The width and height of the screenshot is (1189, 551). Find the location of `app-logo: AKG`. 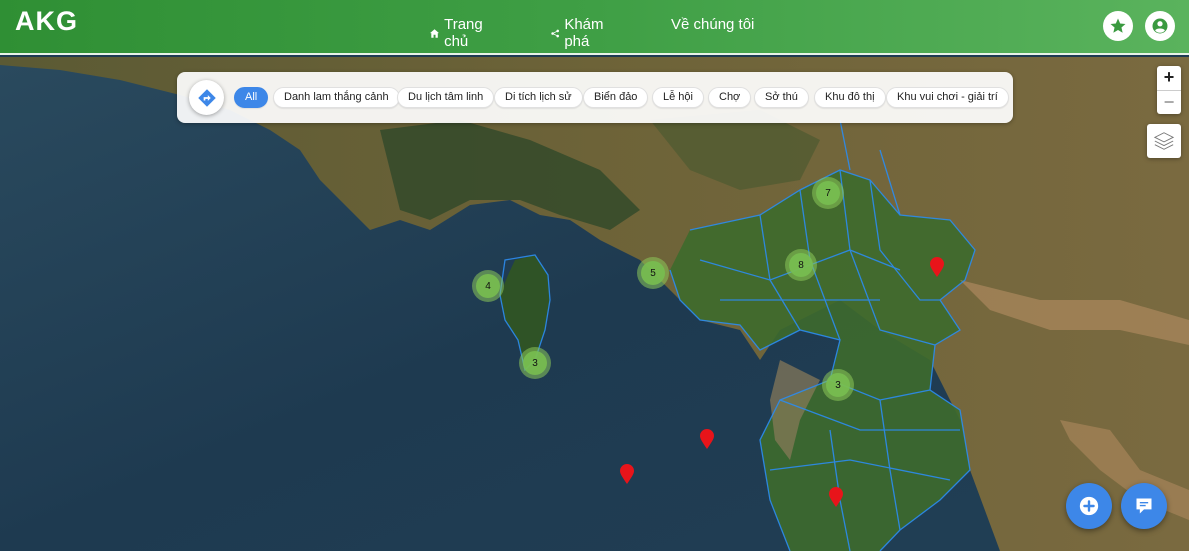

app-logo: AKG is located at coordinates (46, 21).